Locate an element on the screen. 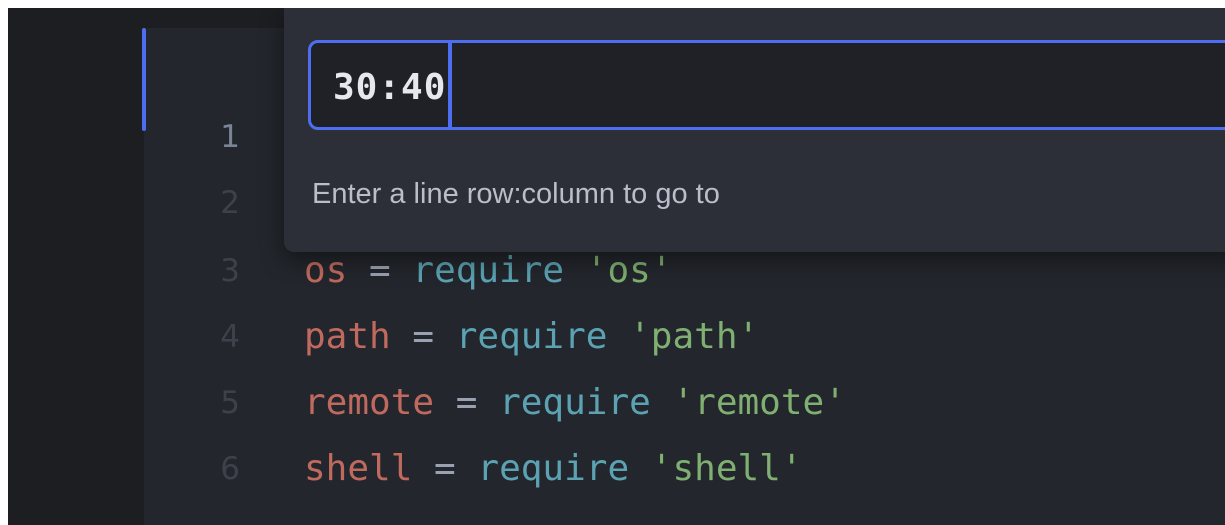 Image resolution: width=1225 pixels, height=525 pixels. code-text: os = require 'os' is located at coordinates (488, 270).